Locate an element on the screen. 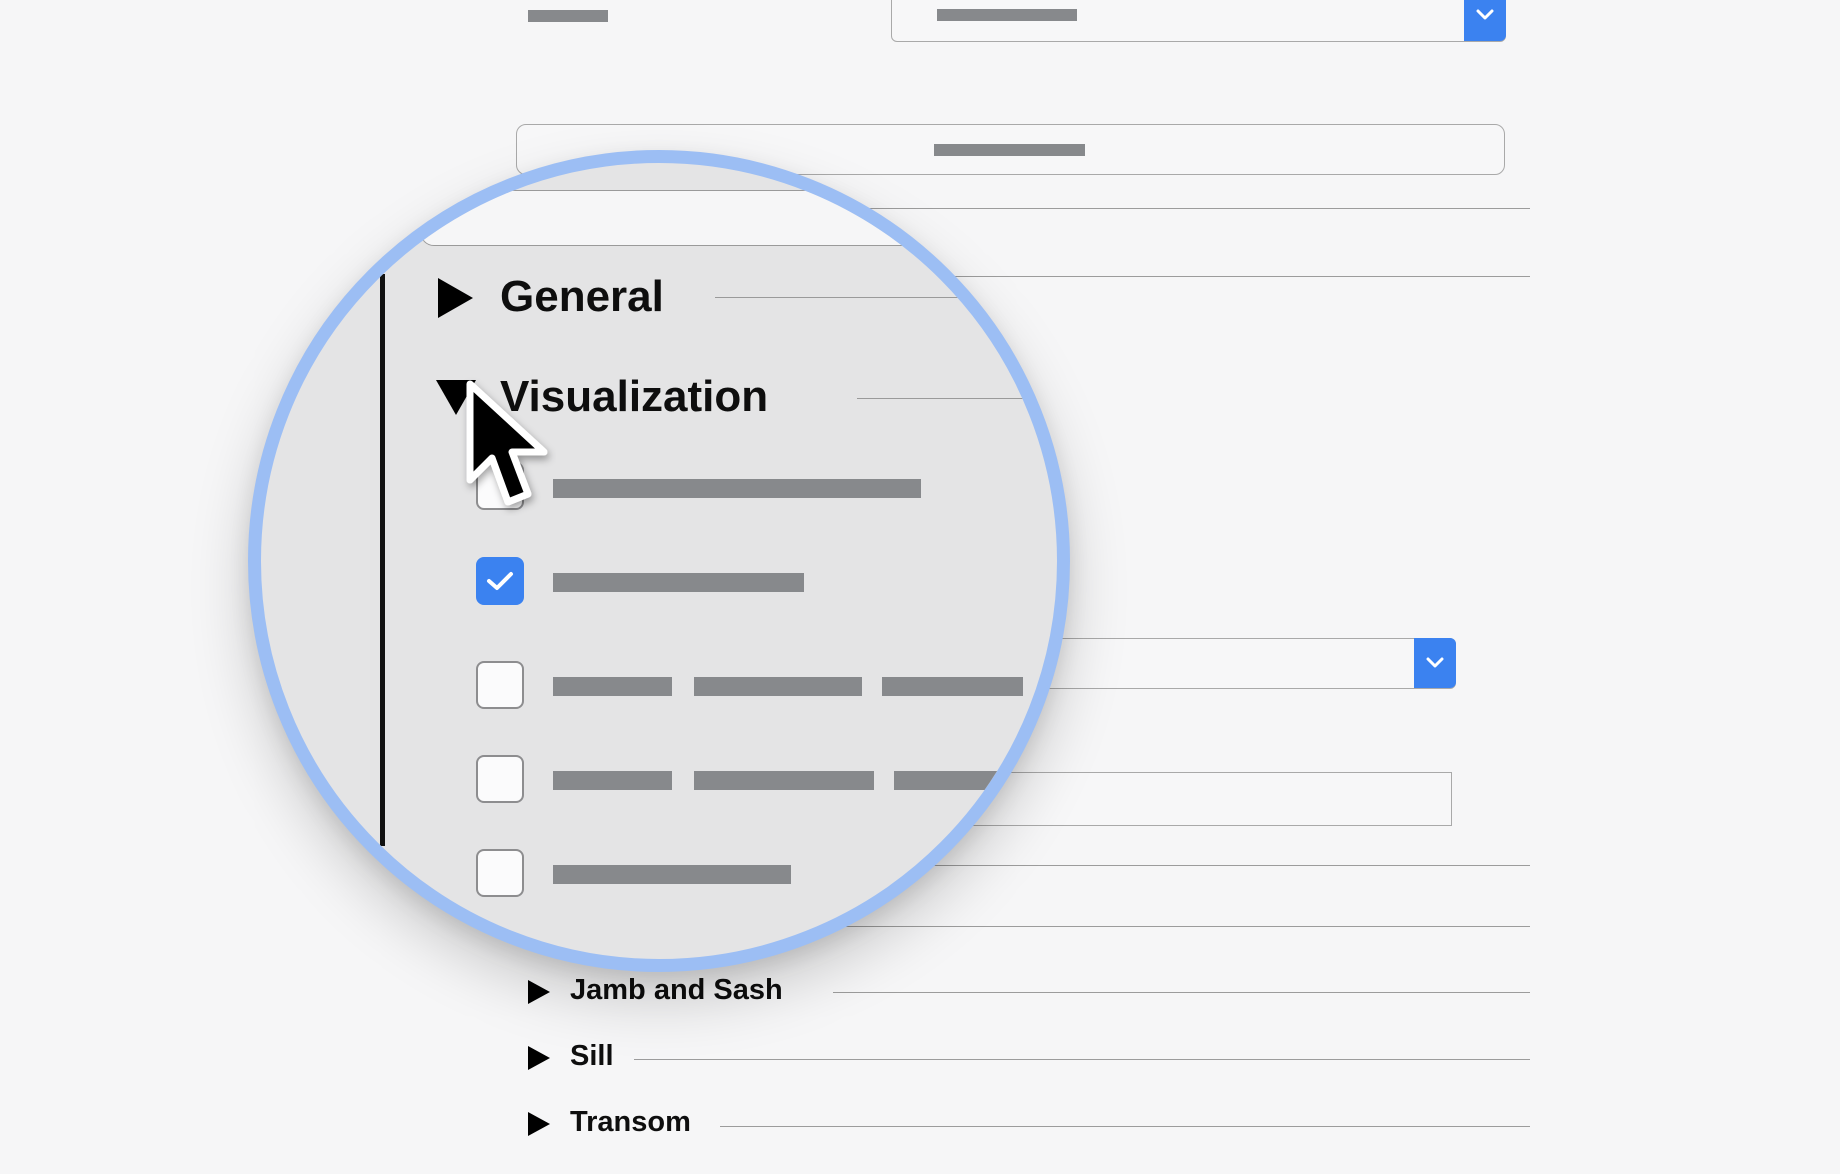 The width and height of the screenshot is (1840, 1174). wide-action-button-label is located at coordinates (1009, 150).